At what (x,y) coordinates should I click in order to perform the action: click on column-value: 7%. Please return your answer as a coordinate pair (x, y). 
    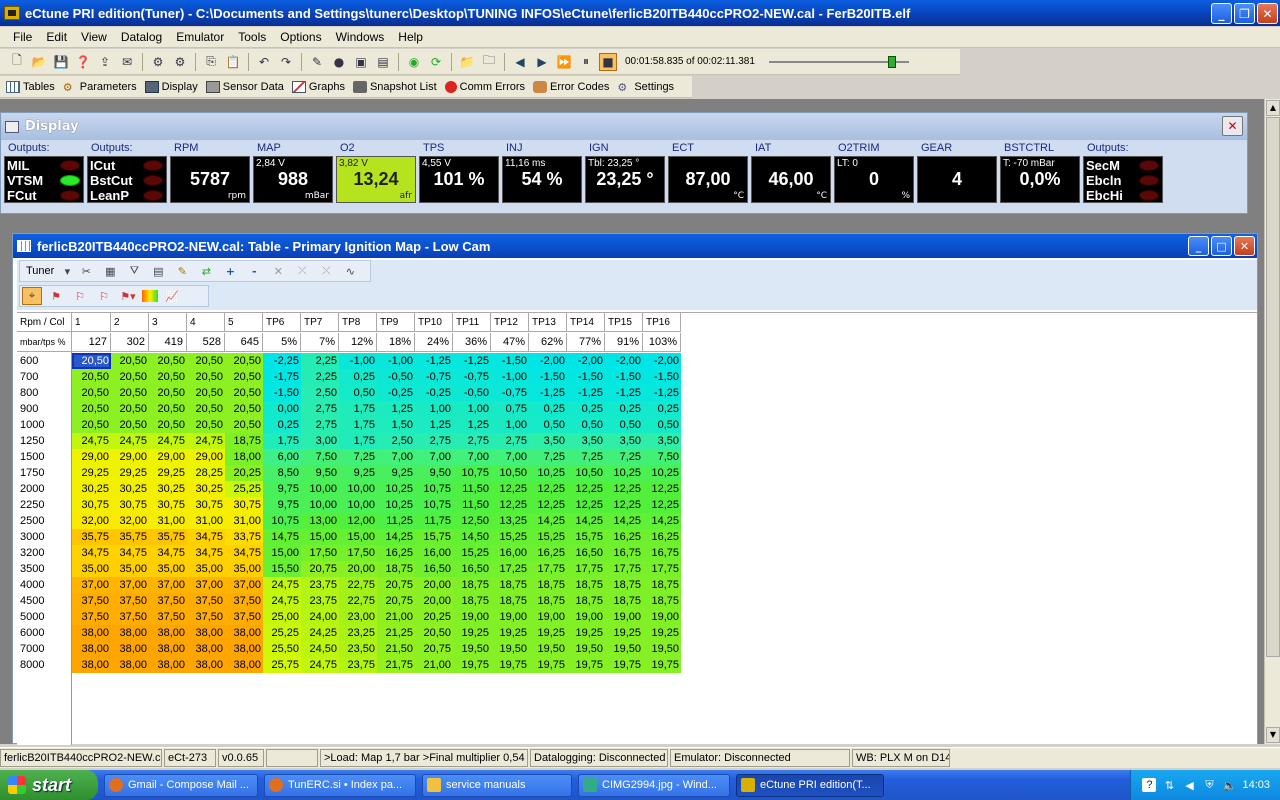
    Looking at the image, I should click on (320, 342).